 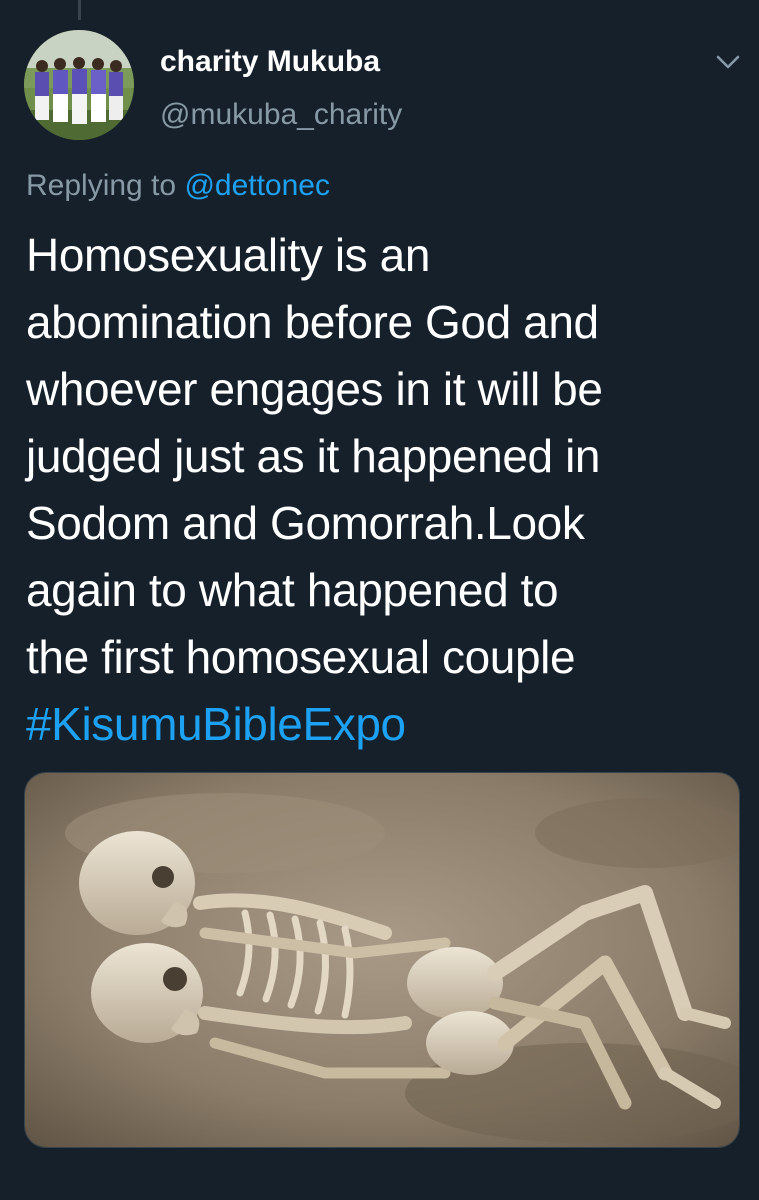 I want to click on group-photo-avatar-icon, so click(x=79, y=85).